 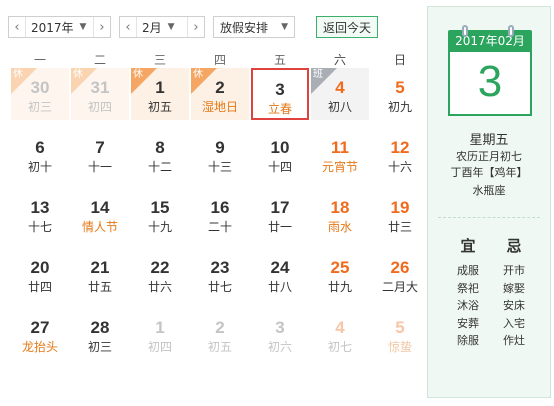 I want to click on day-number: 4, so click(x=340, y=327).